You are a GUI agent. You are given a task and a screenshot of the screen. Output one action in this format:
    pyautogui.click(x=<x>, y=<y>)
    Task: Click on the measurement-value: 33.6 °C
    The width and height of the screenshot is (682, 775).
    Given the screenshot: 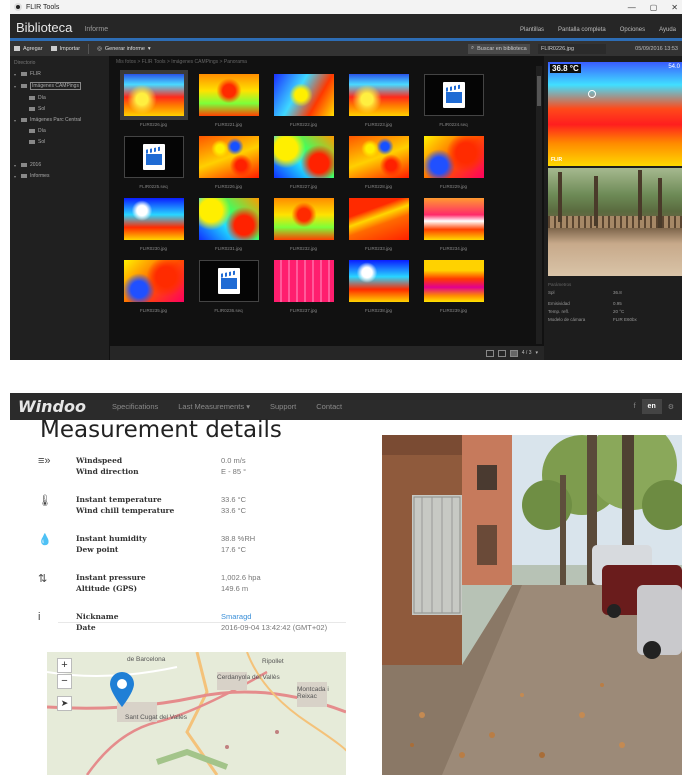 What is the action you would take?
    pyautogui.click(x=234, y=510)
    